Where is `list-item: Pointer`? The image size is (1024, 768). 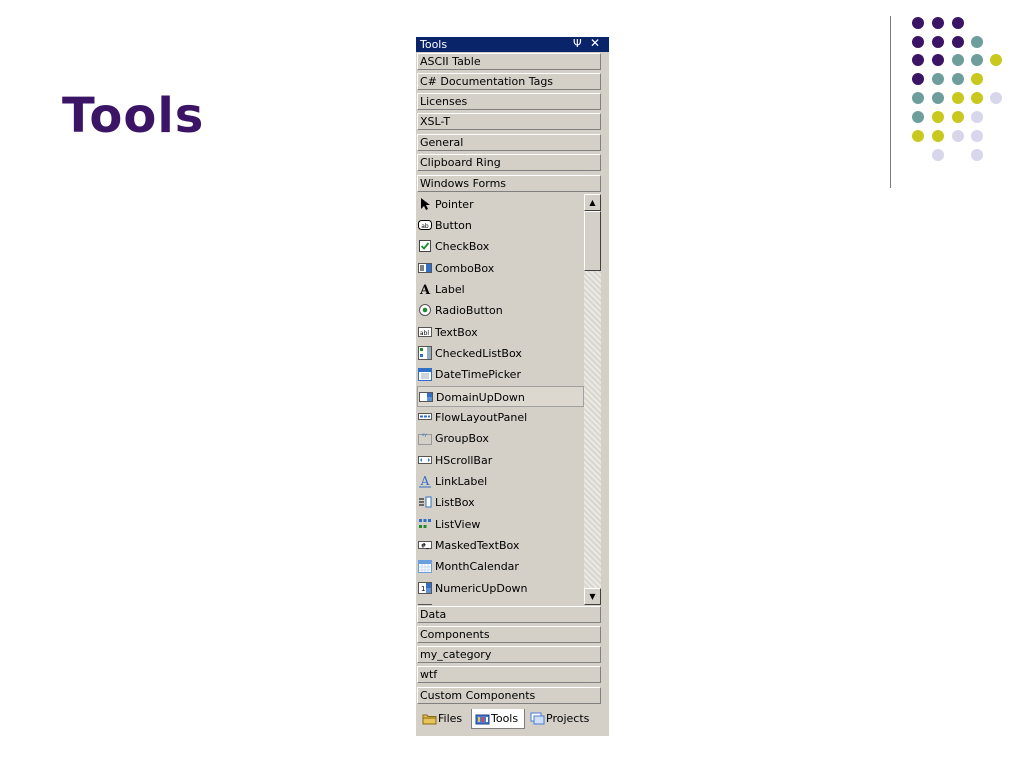
list-item: Pointer is located at coordinates (500, 204).